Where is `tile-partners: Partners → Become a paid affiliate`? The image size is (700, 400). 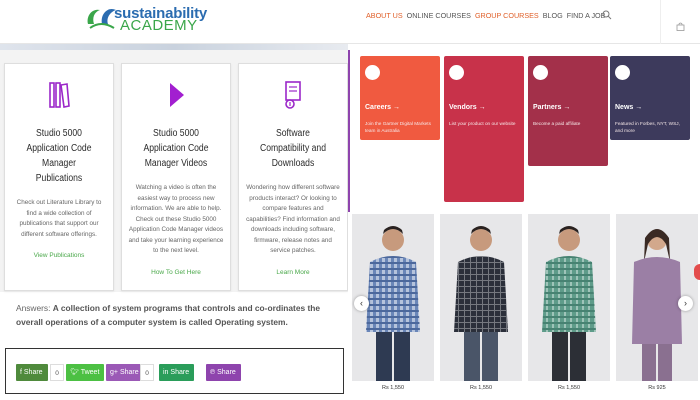
tile-partners: Partners → Become a paid affiliate is located at coordinates (568, 111).